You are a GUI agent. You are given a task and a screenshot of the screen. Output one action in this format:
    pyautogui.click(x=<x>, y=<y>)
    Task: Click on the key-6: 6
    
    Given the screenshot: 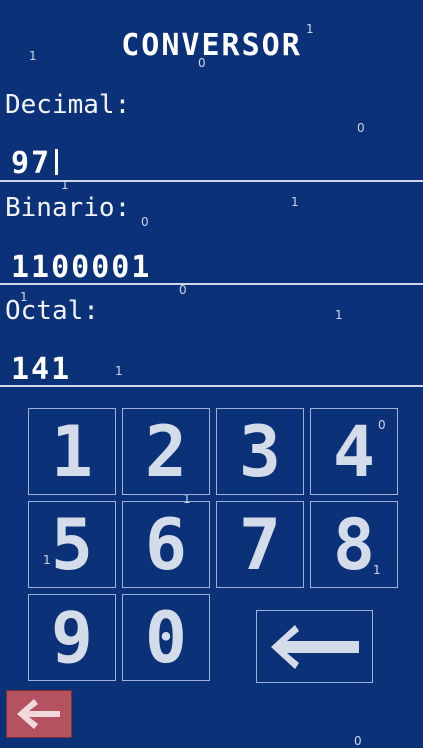 What is the action you would take?
    pyautogui.click(x=166, y=544)
    